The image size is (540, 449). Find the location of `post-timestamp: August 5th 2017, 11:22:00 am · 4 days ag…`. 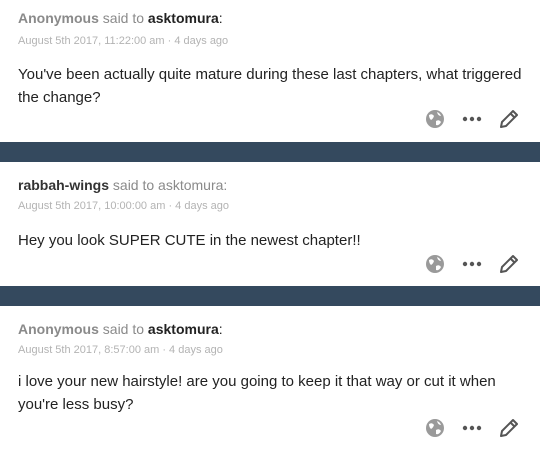

post-timestamp: August 5th 2017, 11:22:00 am · 4 days ag… is located at coordinates (123, 41).